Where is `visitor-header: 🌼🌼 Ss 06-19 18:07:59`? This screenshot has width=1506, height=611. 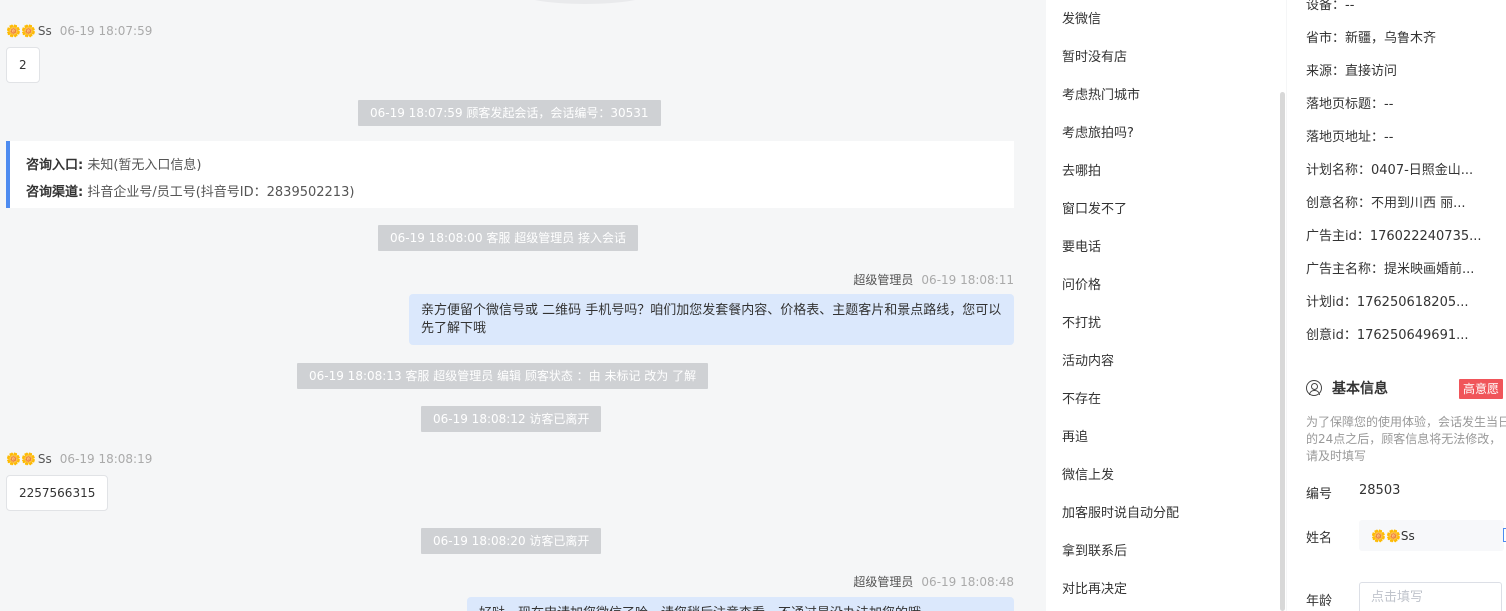
visitor-header: 🌼🌼 Ss 06-19 18:07:59 is located at coordinates (79, 31).